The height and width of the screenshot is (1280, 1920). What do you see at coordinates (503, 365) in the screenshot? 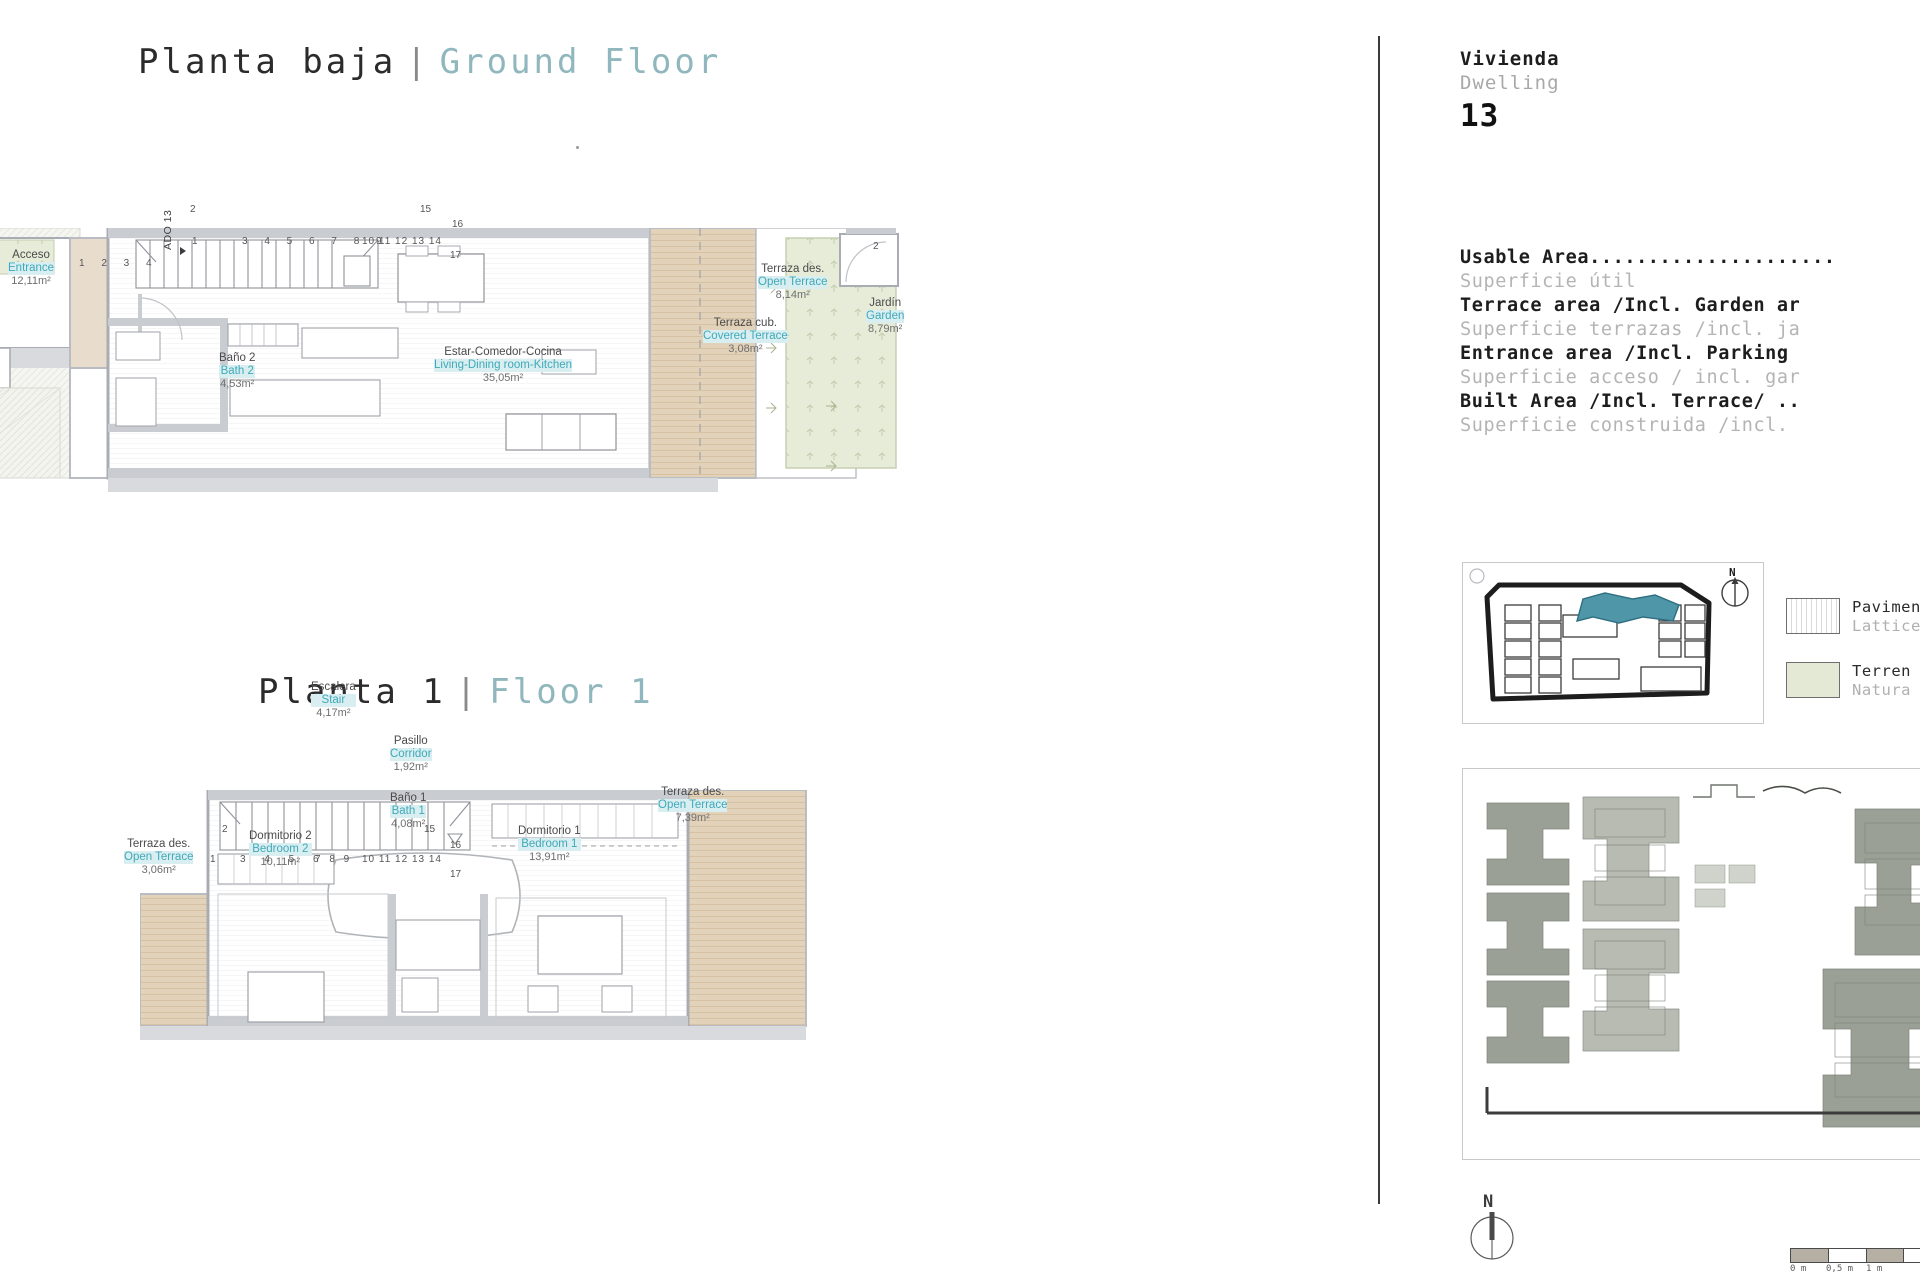
I see `room-en: Living-Dining room-Kitchen` at bounding box center [503, 365].